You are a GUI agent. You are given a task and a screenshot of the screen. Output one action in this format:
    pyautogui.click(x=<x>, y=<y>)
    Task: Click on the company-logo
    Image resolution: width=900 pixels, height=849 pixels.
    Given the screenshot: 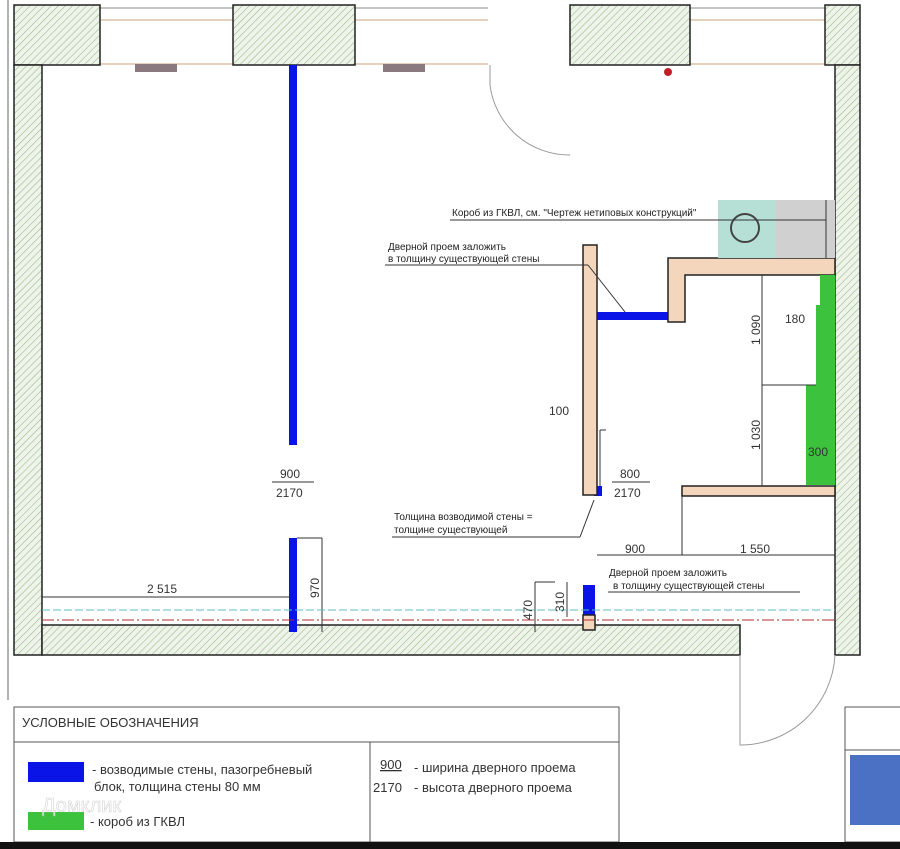 What is the action you would take?
    pyautogui.click(x=875, y=790)
    